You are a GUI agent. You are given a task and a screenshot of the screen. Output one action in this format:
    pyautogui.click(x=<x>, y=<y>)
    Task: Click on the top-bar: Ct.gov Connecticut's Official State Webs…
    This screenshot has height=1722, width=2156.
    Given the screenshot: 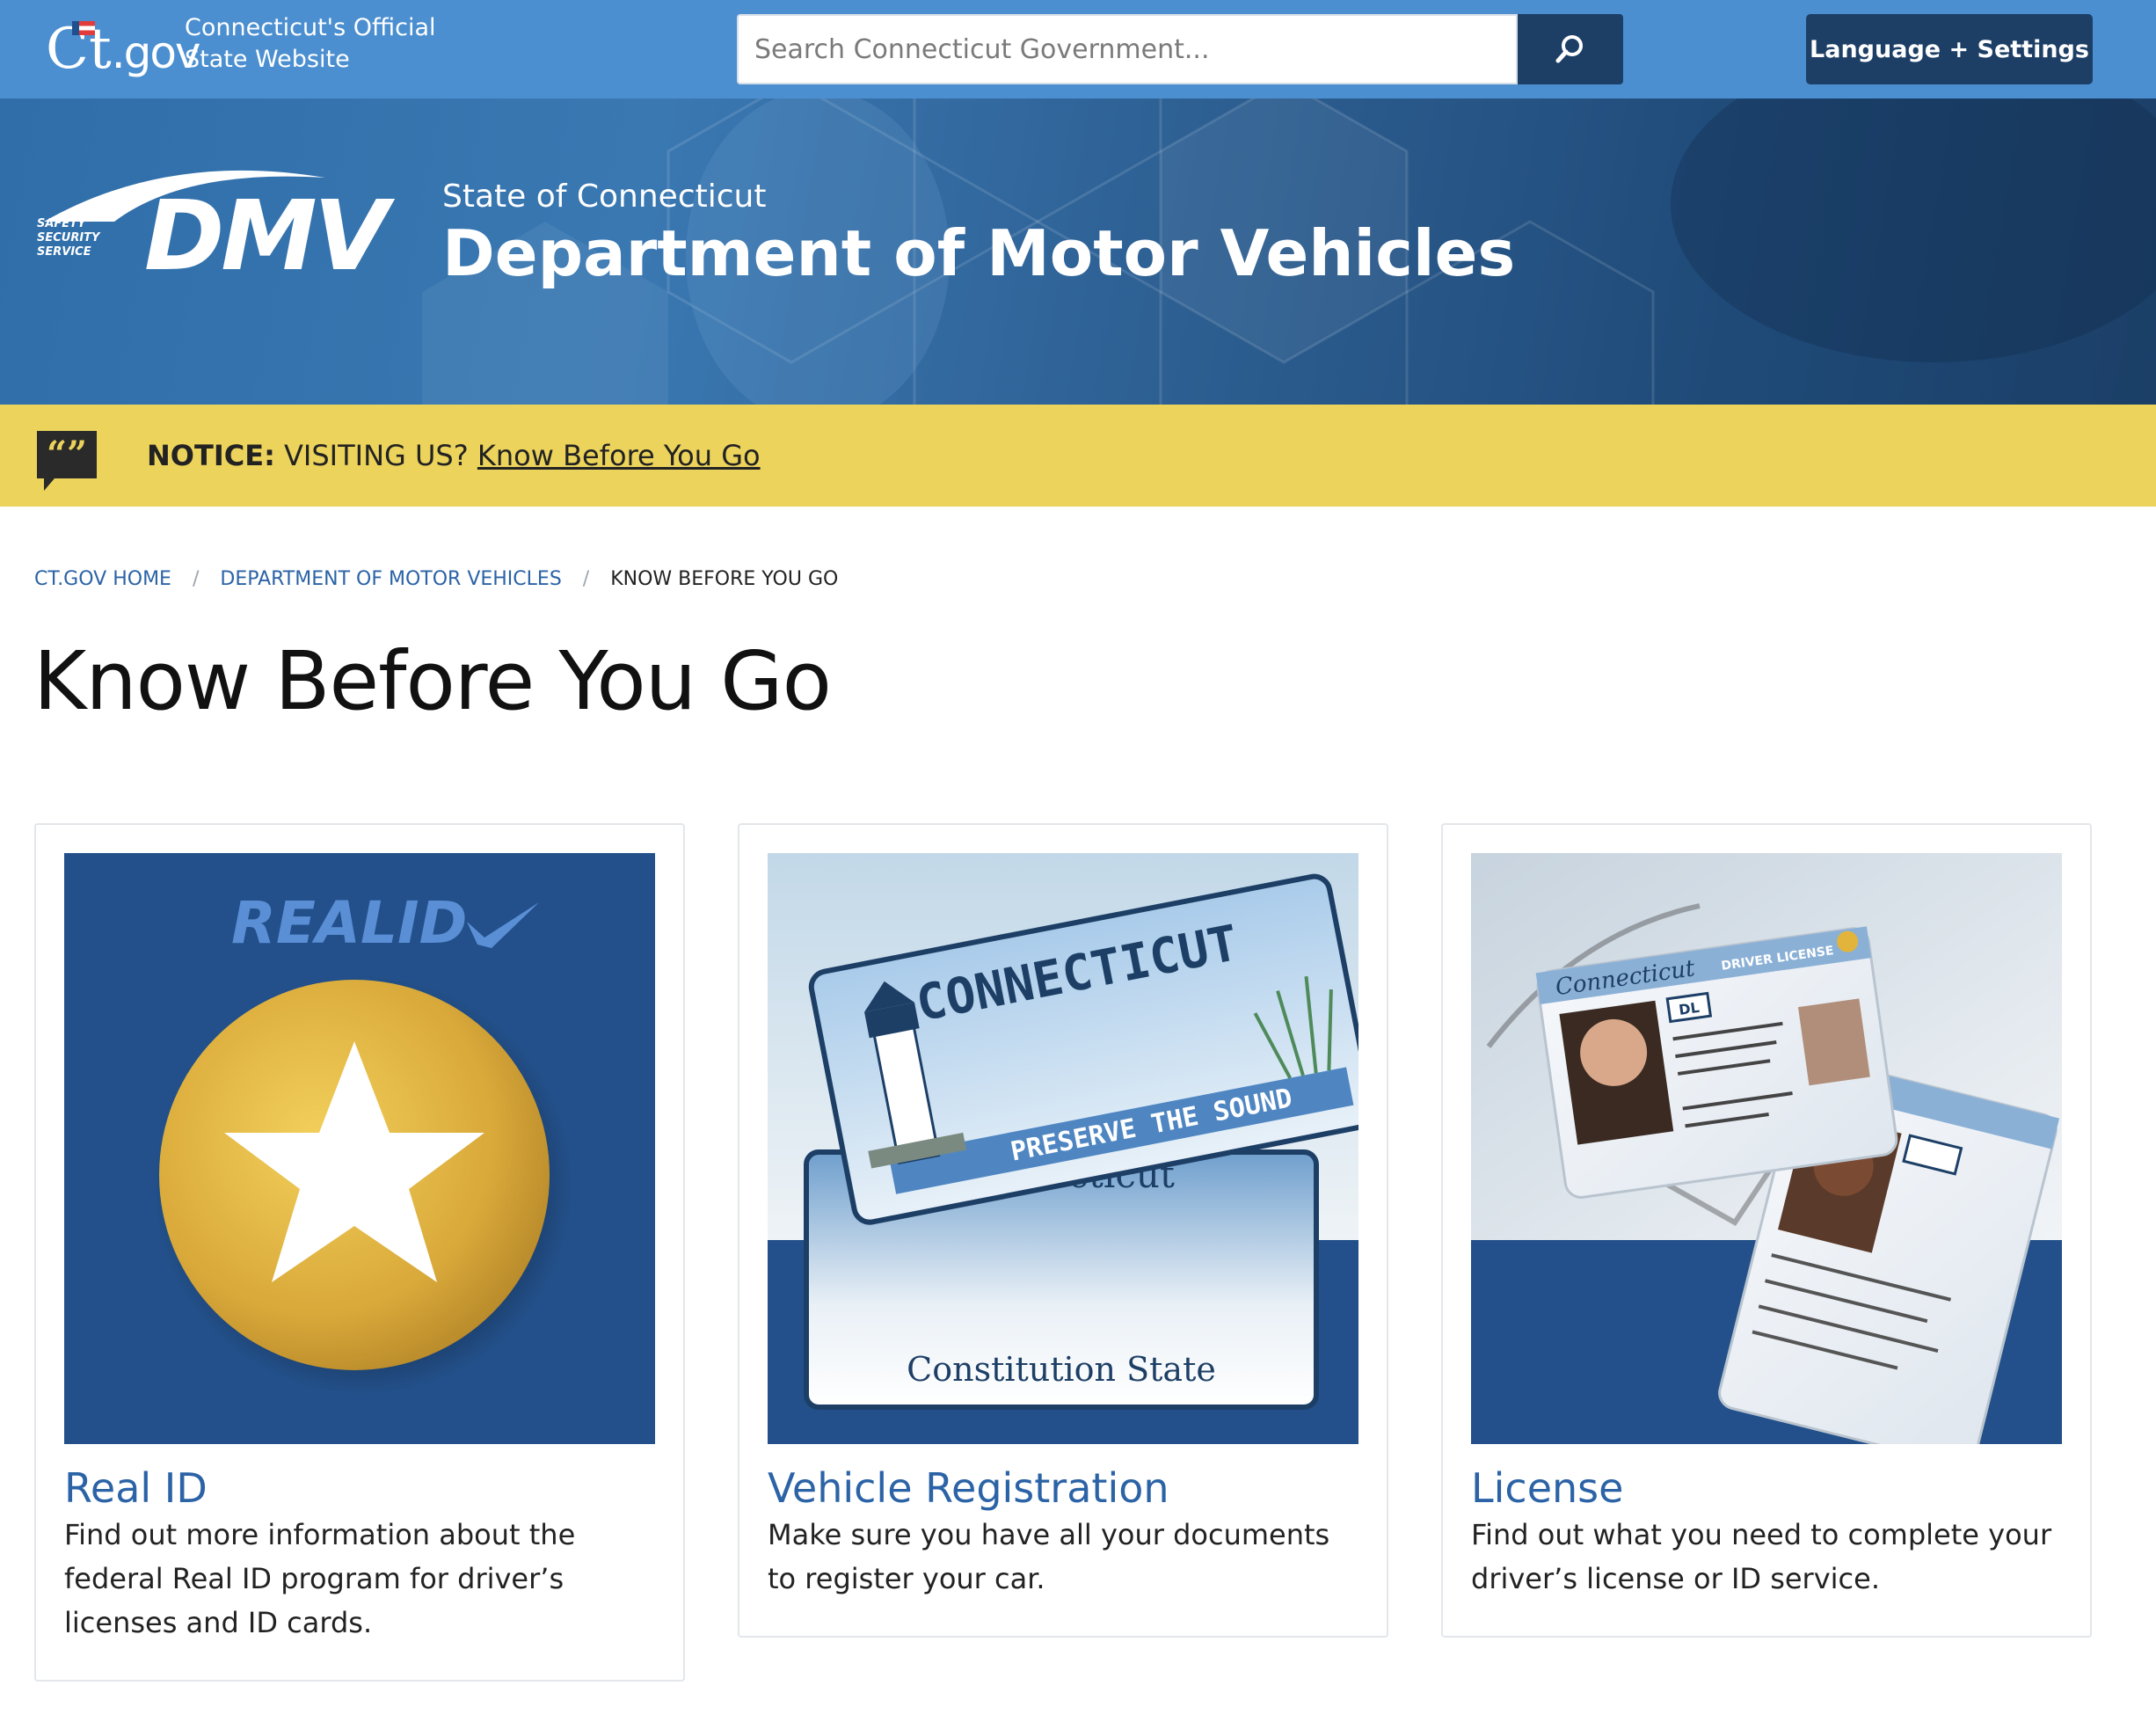 What is the action you would take?
    pyautogui.click(x=1078, y=49)
    